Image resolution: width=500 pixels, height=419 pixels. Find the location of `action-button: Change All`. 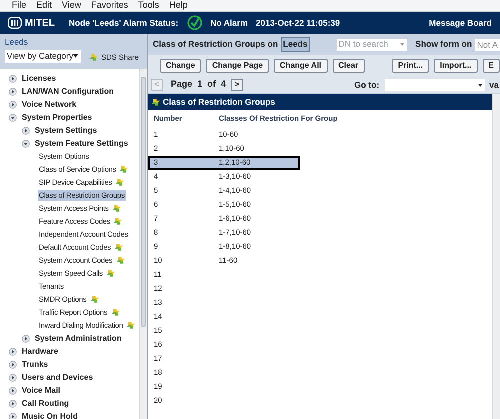

action-button: Change All is located at coordinates (301, 66).